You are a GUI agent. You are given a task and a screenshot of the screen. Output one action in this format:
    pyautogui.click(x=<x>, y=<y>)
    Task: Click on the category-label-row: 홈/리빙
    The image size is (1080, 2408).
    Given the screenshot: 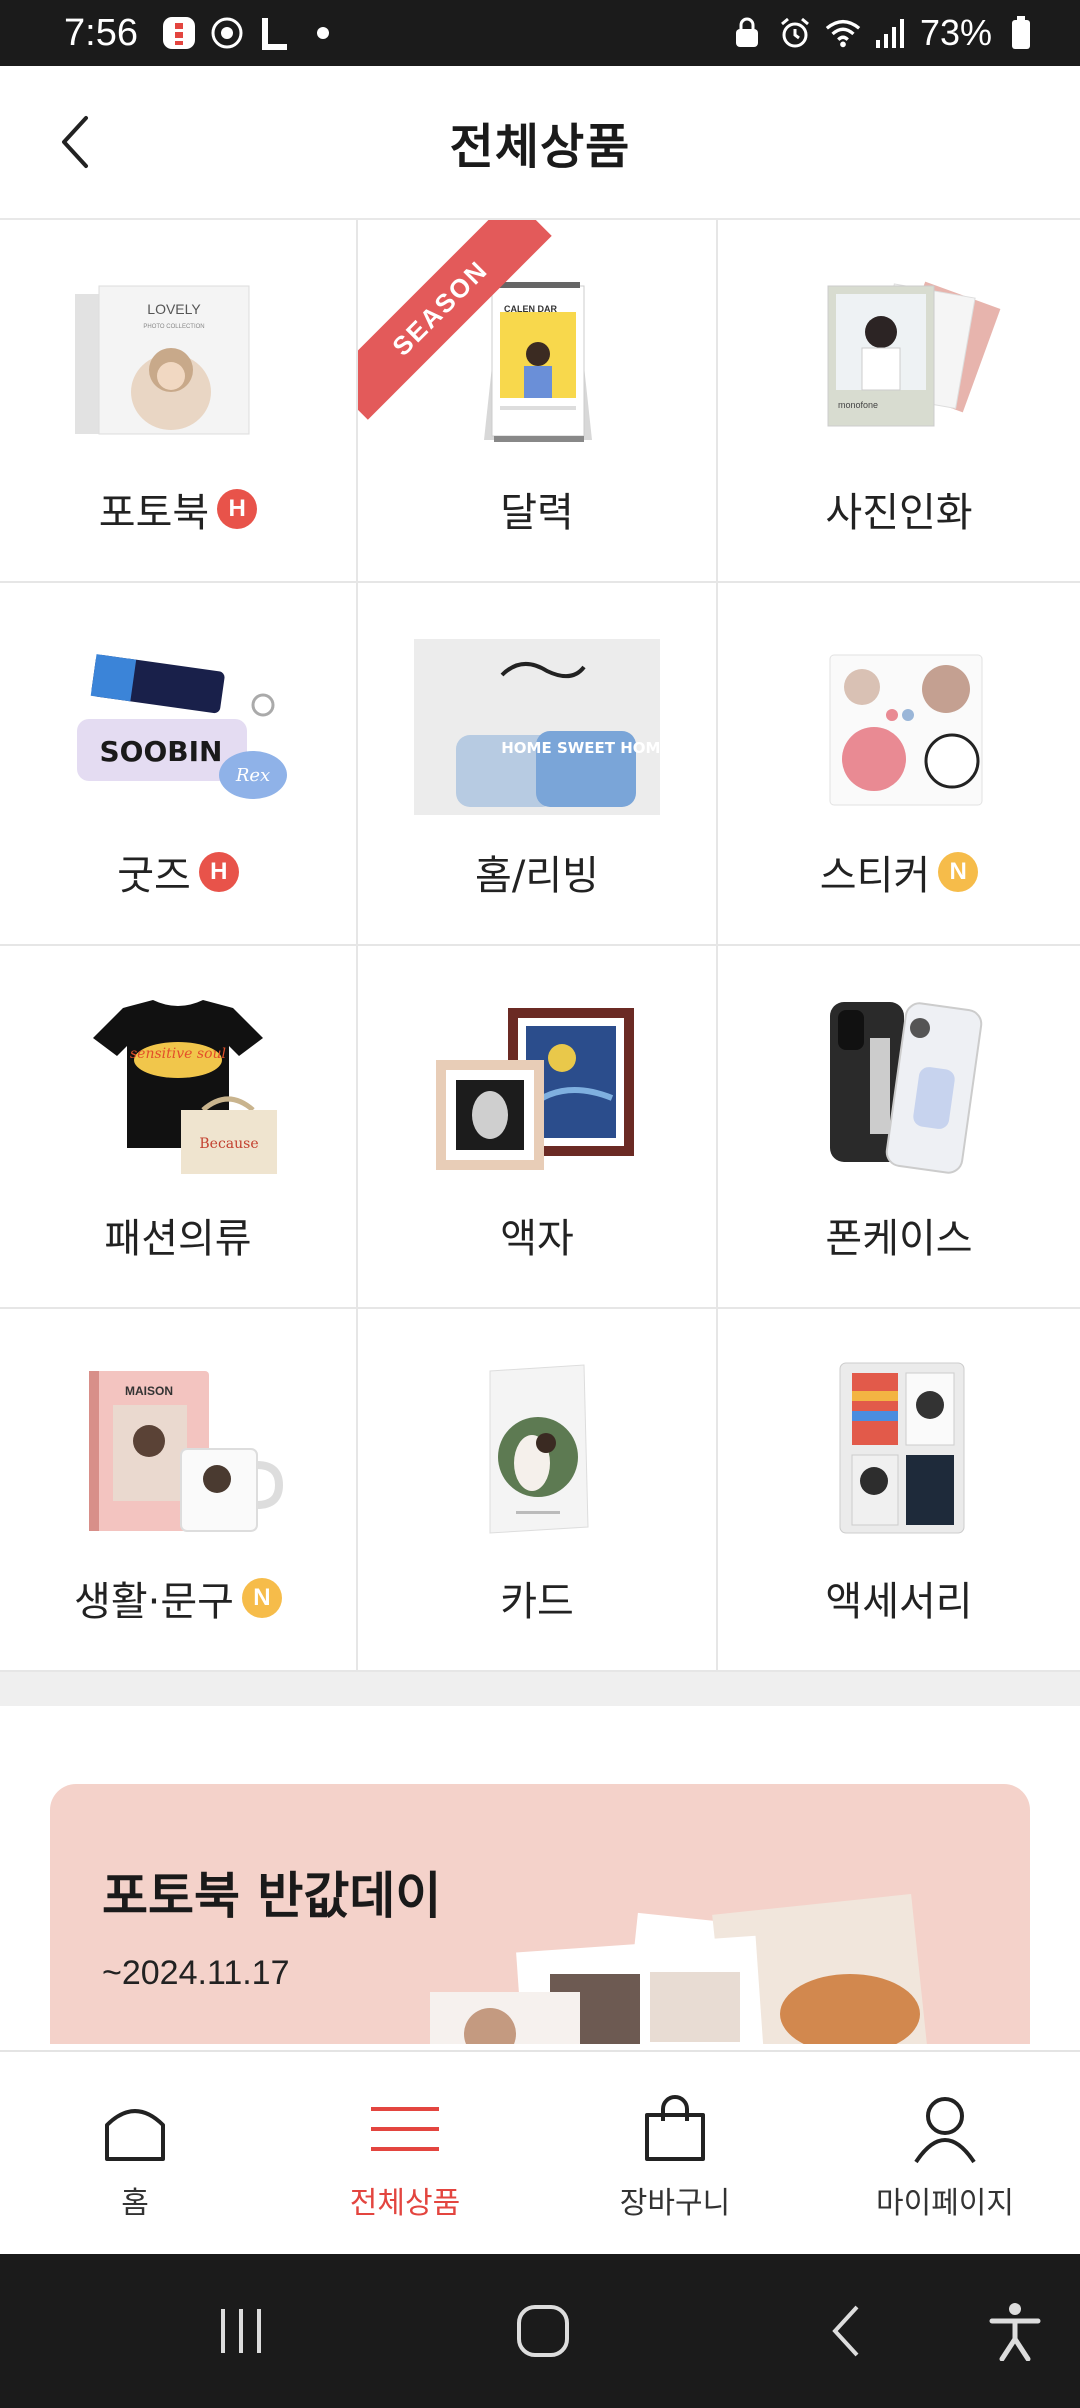 What is the action you would take?
    pyautogui.click(x=537, y=872)
    